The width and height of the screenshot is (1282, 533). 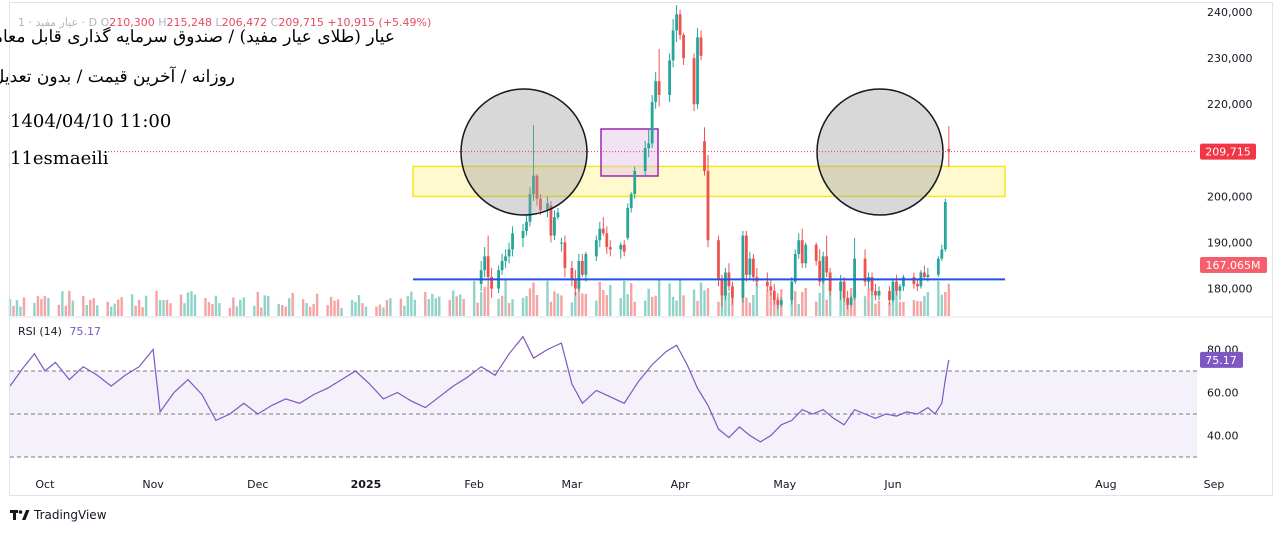 I want to click on chart-subtitle: روزانه / آخرین قیمت / بدون تعدیل, so click(x=117, y=77).